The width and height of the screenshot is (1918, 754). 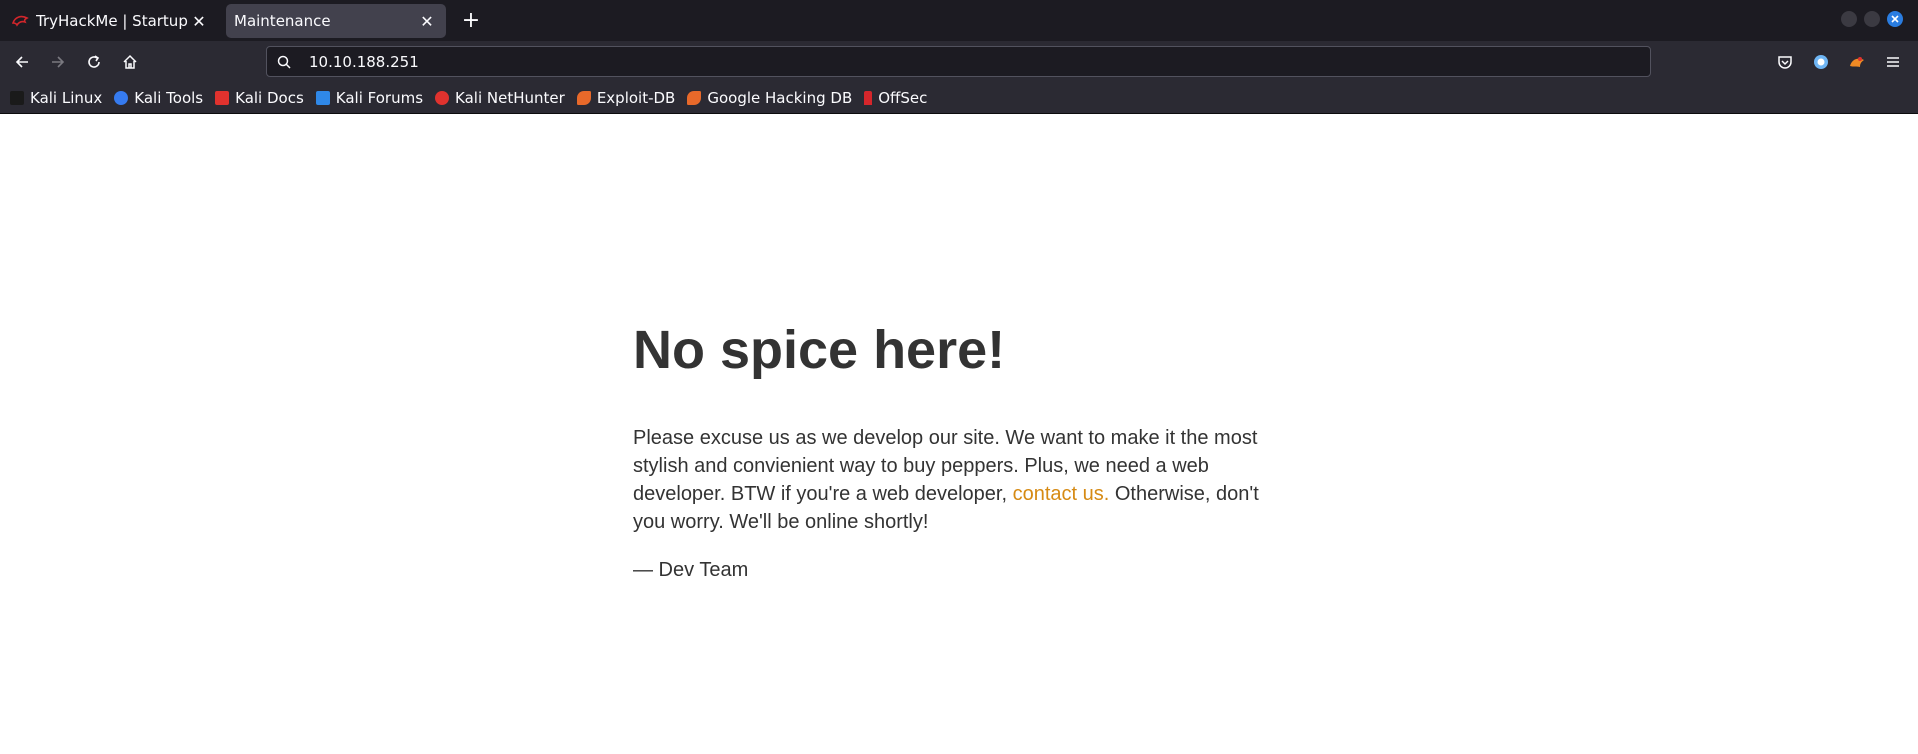 I want to click on pocket-icon, so click(x=1785, y=62).